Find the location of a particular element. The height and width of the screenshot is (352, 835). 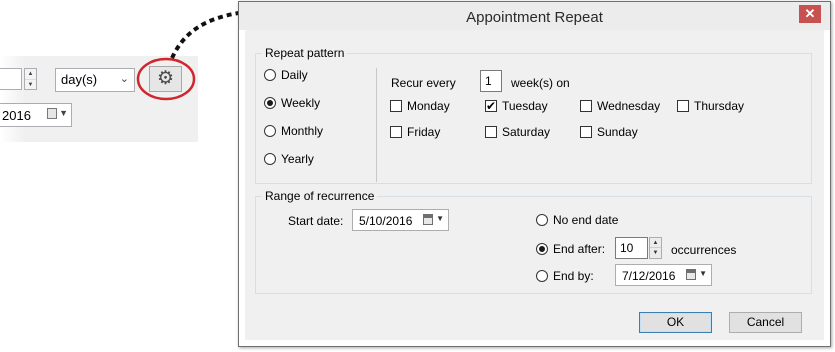

radio-end-by: End by: is located at coordinates (565, 276).